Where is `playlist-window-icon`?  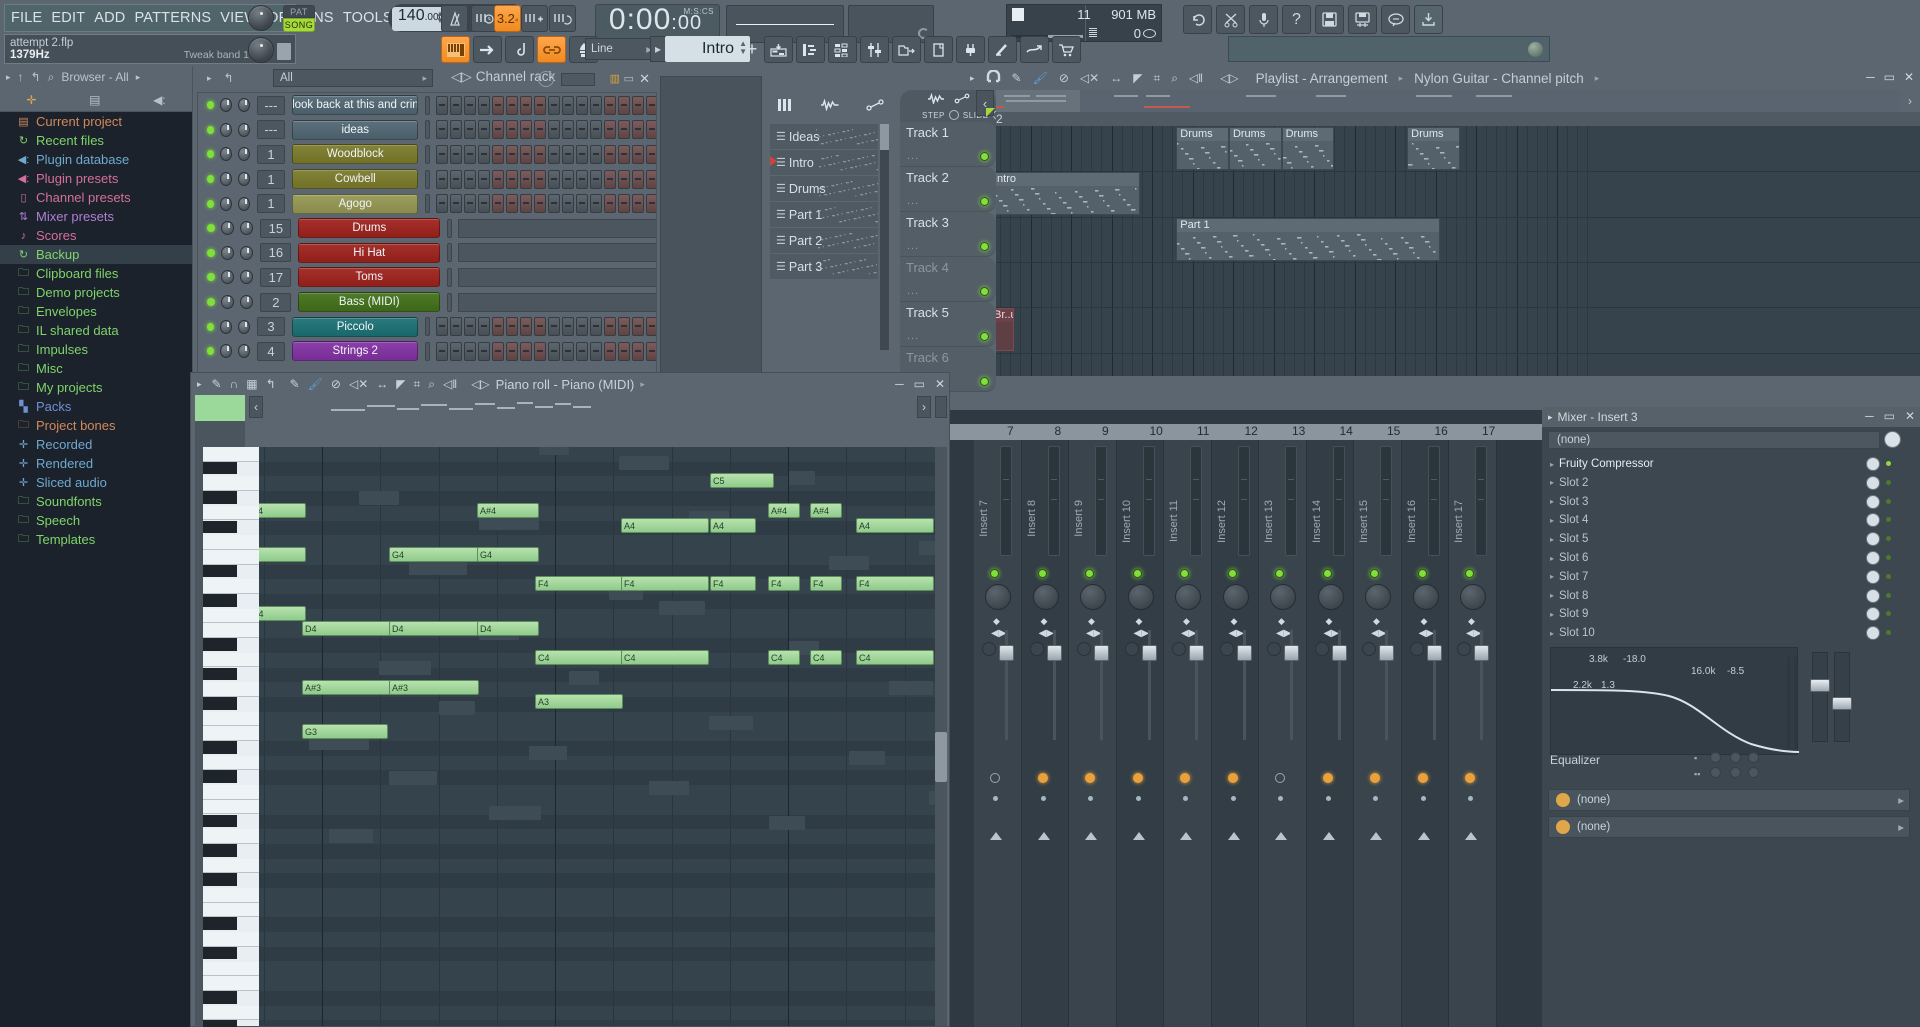
playlist-window-icon is located at coordinates (778, 49).